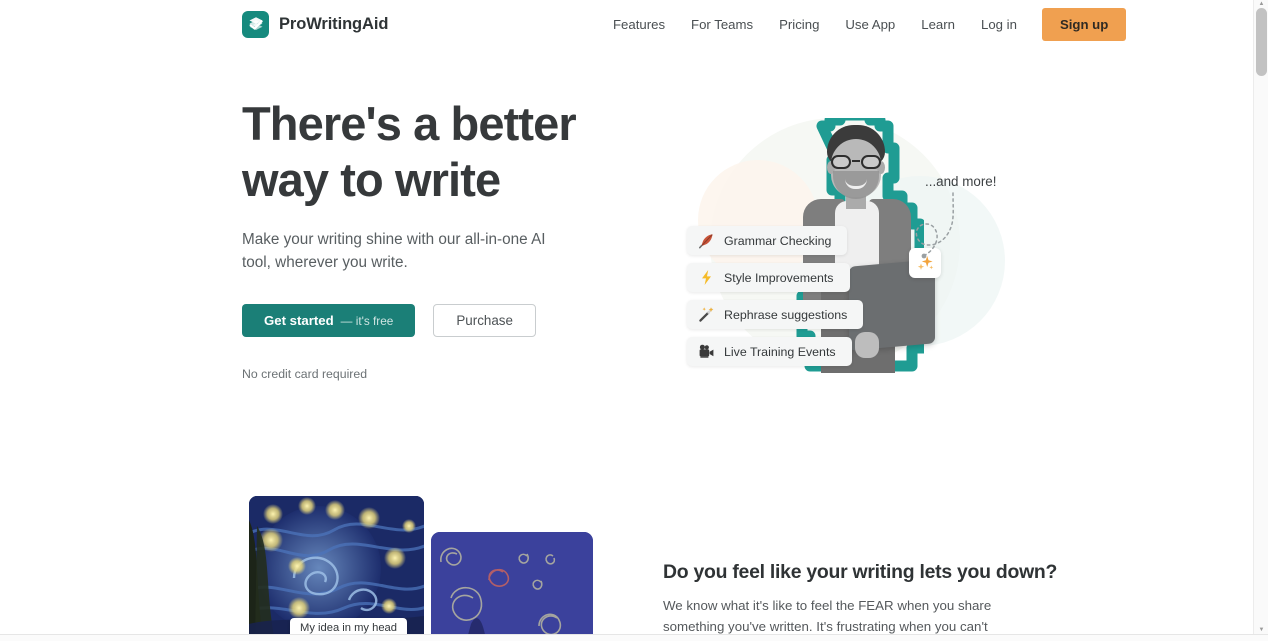 The image size is (1268, 641). What do you see at coordinates (779, 277) in the screenshot?
I see `feature-chip-label: Style Improvements` at bounding box center [779, 277].